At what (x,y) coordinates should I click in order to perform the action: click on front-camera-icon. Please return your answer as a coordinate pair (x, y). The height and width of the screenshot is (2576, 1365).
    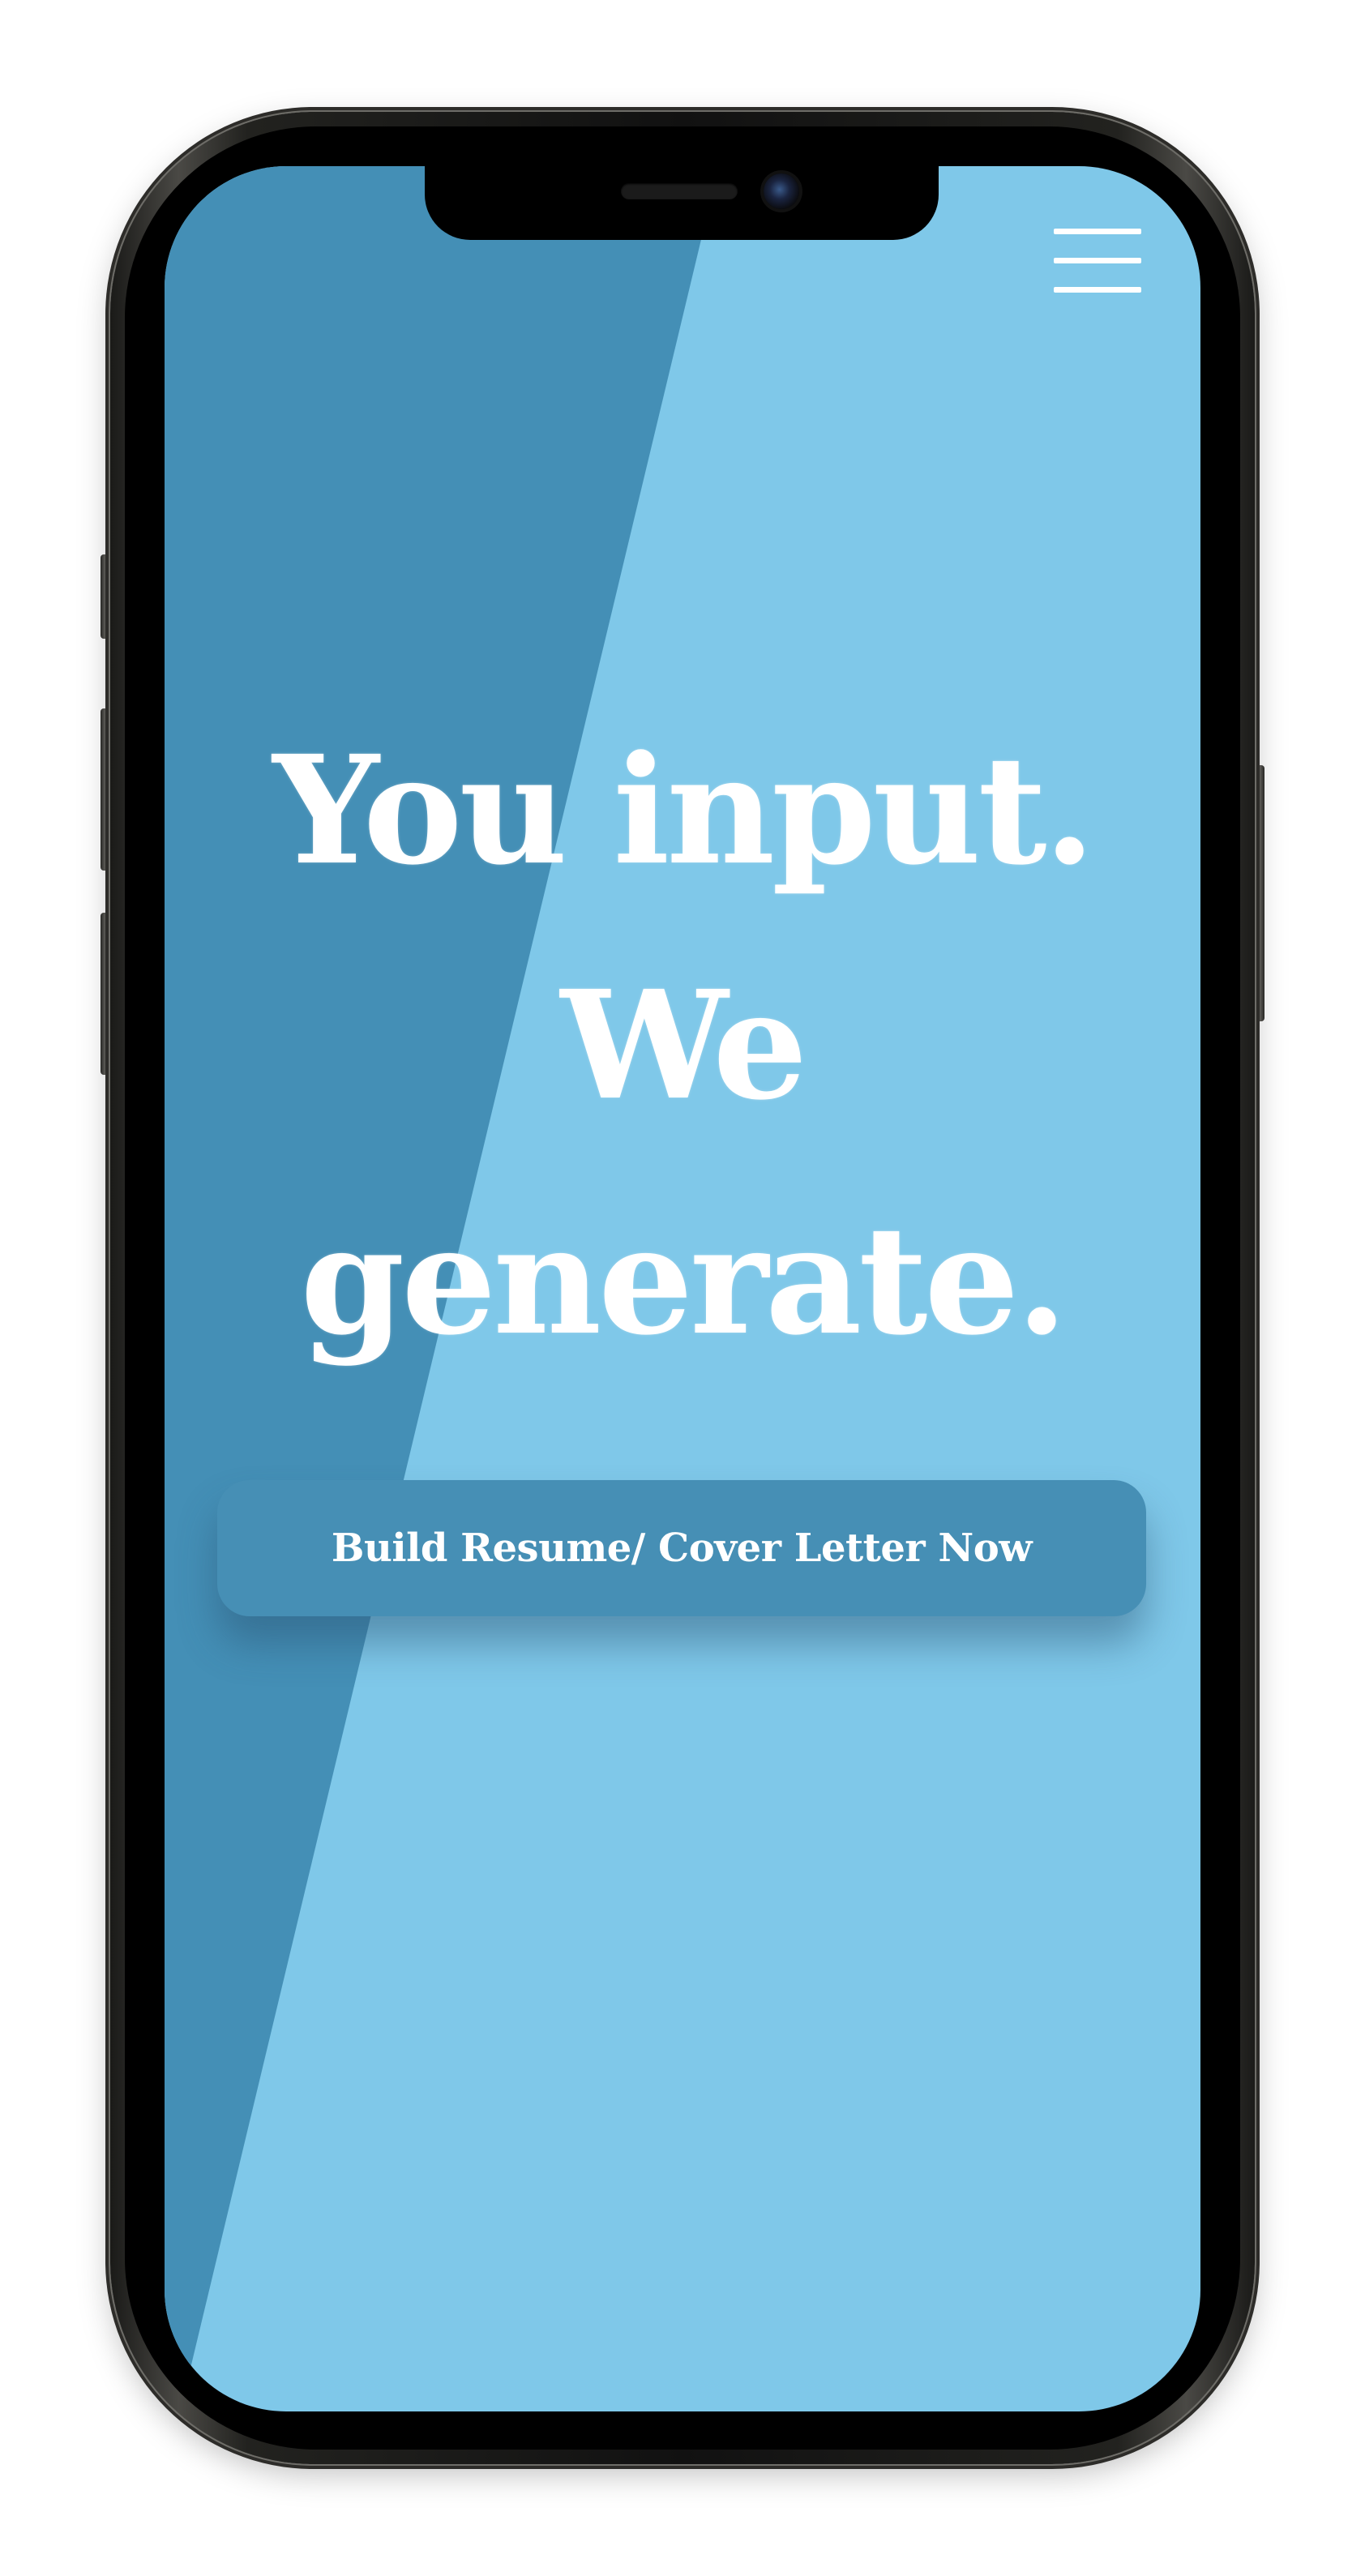
    Looking at the image, I should click on (781, 191).